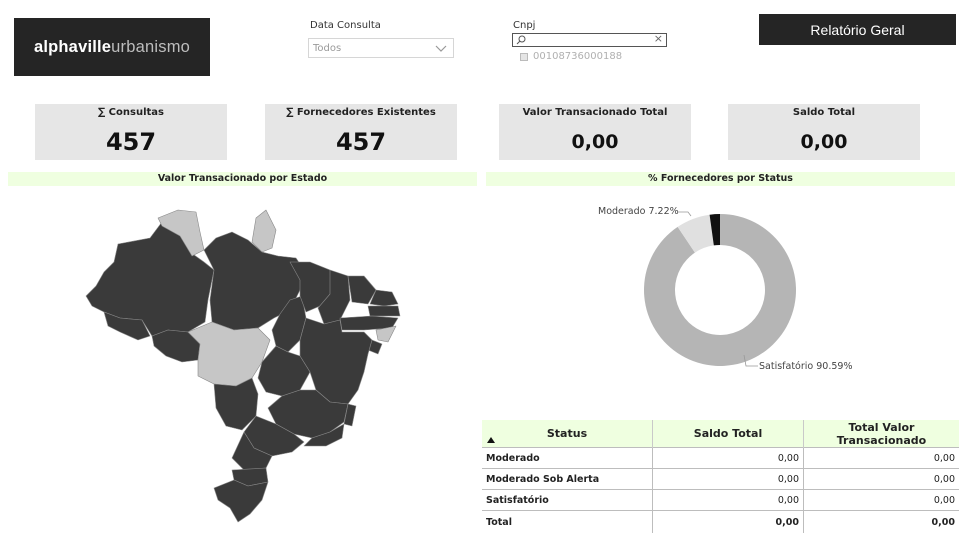  I want to click on table-row: Moderado Sob Alerta 0,00 0,00, so click(720, 479).